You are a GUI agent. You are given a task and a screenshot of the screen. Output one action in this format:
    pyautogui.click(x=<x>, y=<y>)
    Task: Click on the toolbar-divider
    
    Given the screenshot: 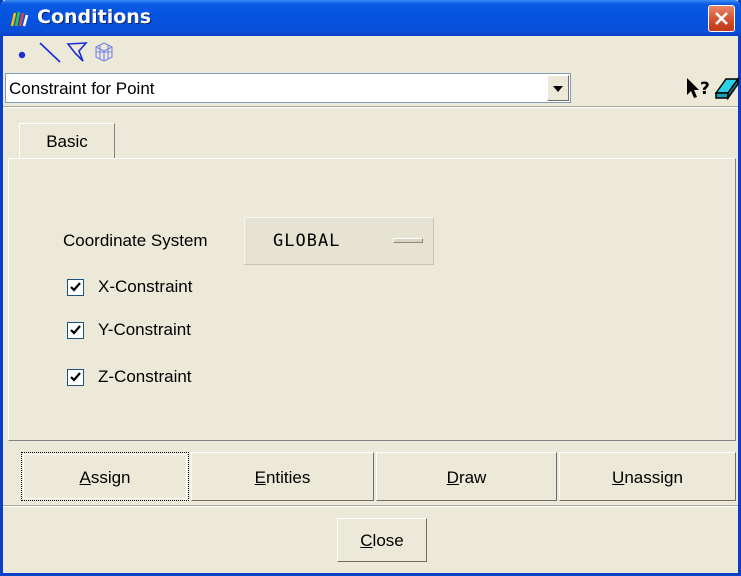 What is the action you would take?
    pyautogui.click(x=370, y=107)
    